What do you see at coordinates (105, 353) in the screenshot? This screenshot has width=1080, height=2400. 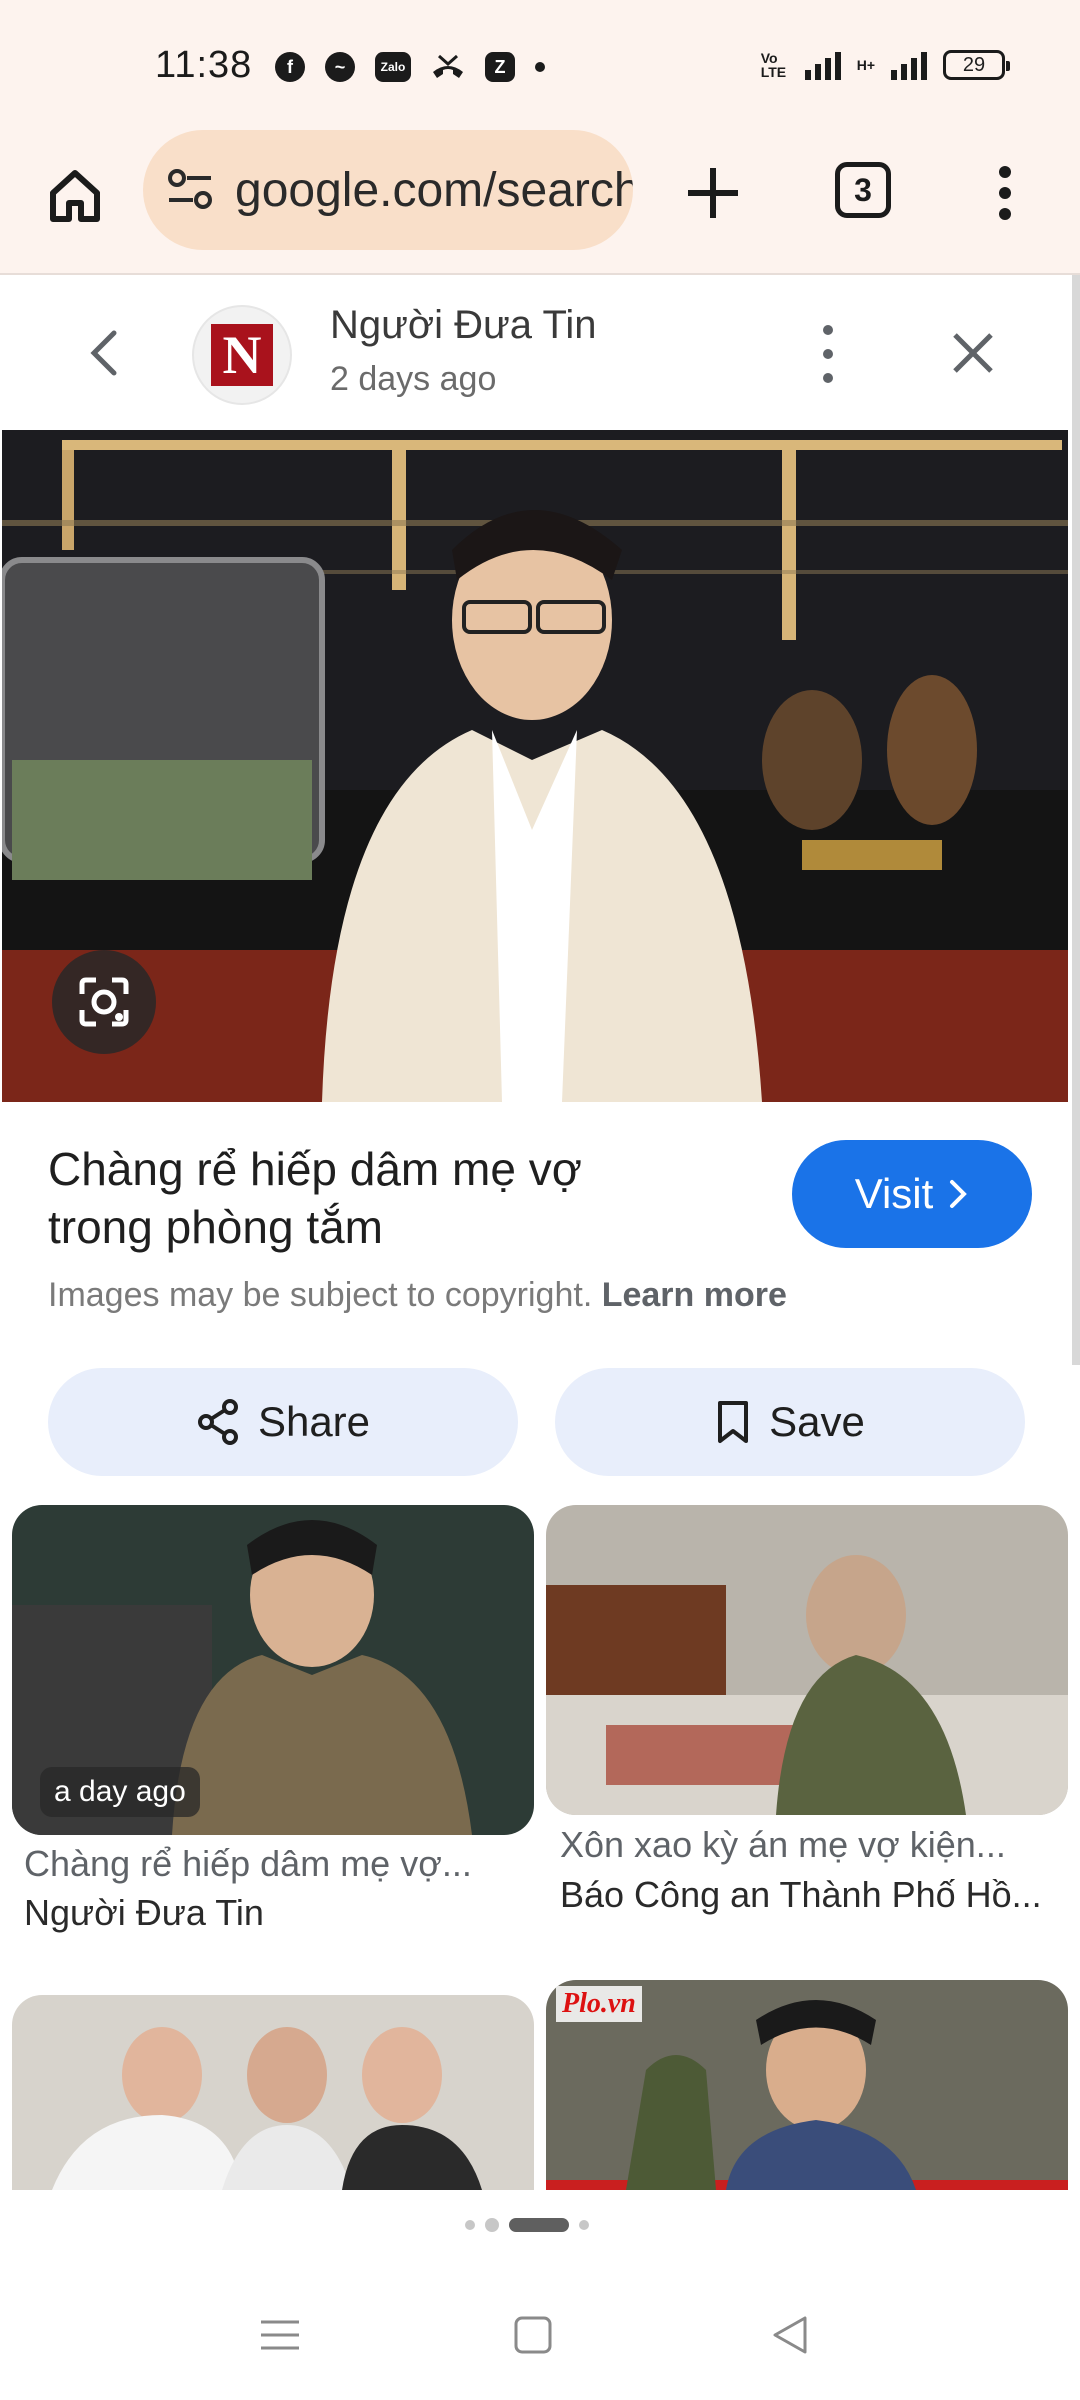 I see `back-chevron-icon` at bounding box center [105, 353].